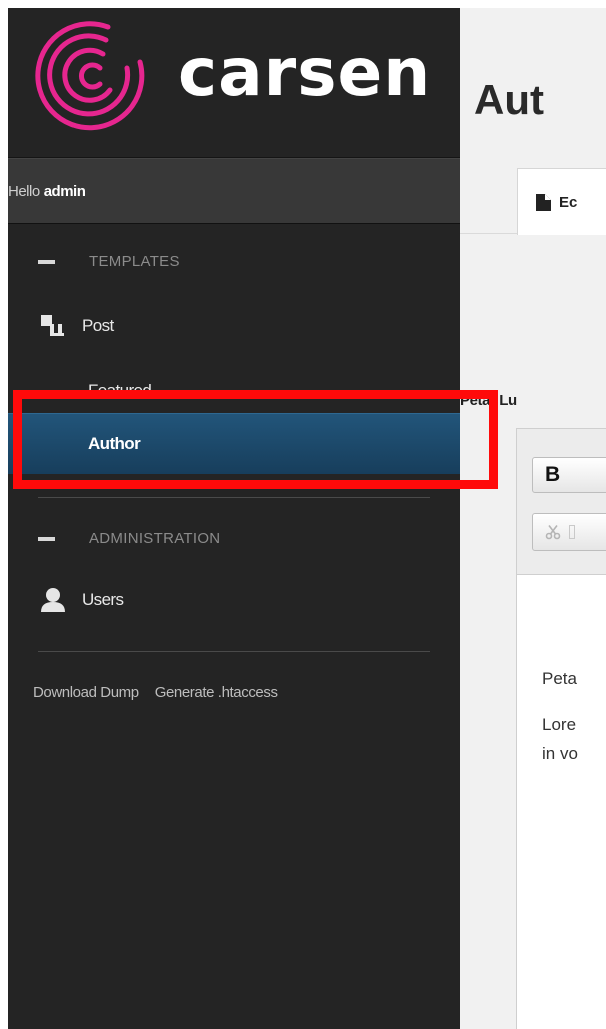 This screenshot has height=1029, width=606. I want to click on cut-button, so click(569, 532).